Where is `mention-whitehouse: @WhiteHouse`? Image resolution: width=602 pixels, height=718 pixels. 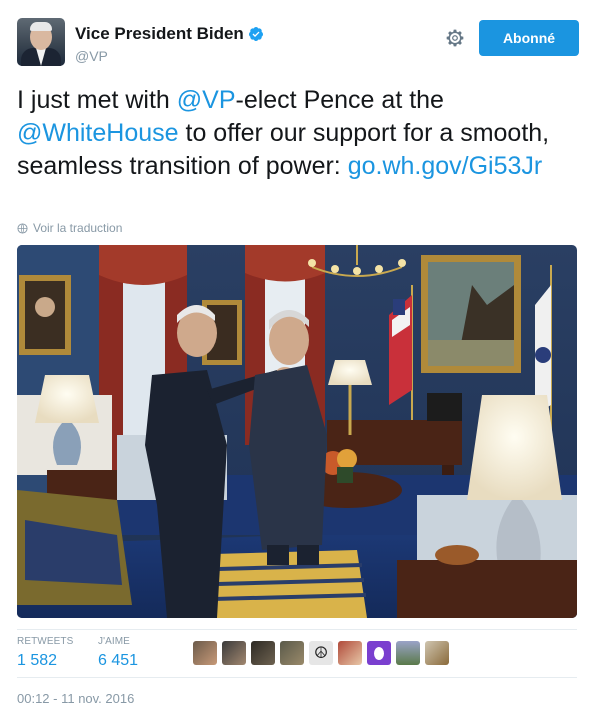 mention-whitehouse: @WhiteHouse is located at coordinates (98, 133).